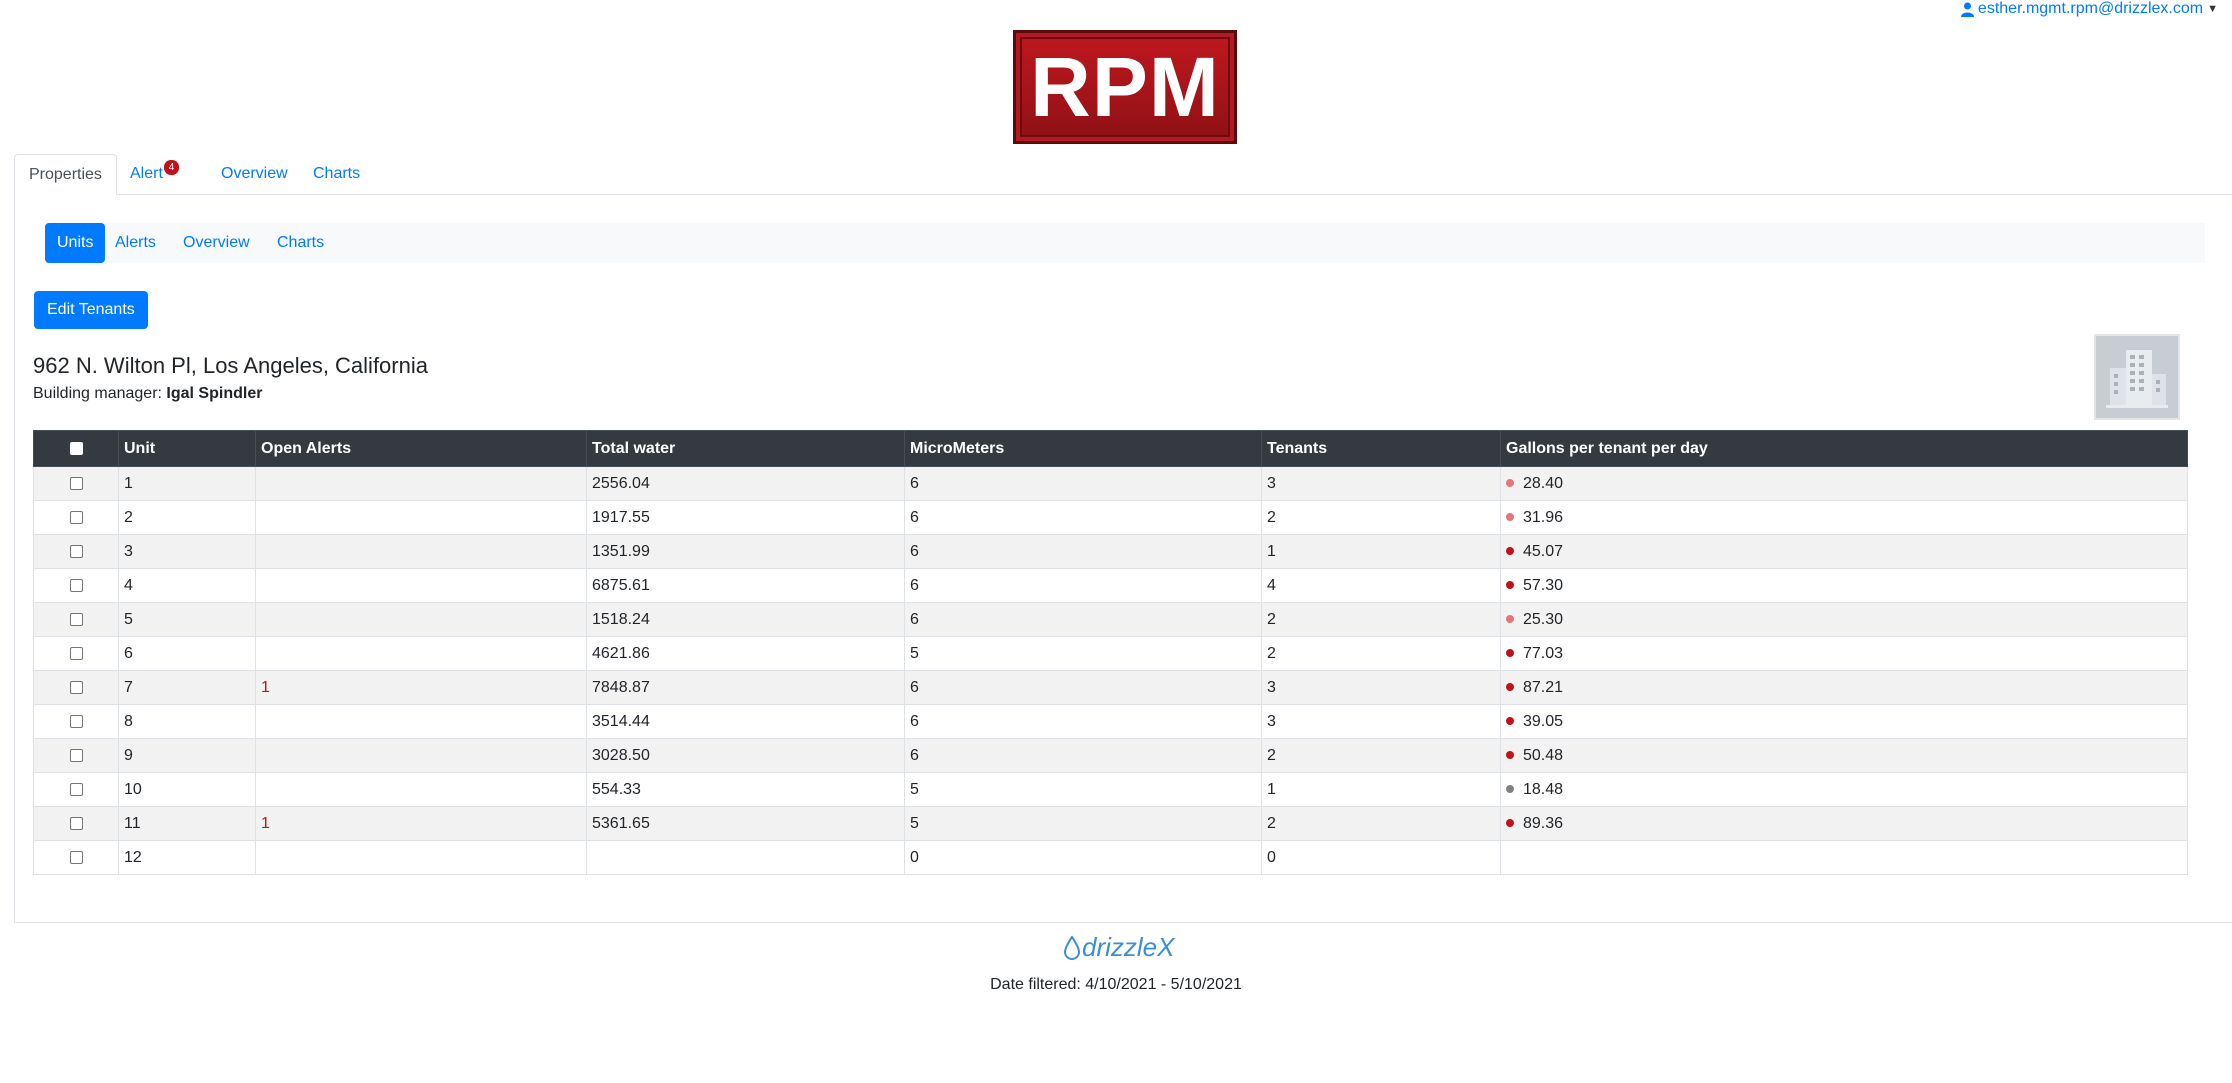  I want to click on col-gallons-per-tenant: Gallons per tenant per day, so click(1844, 448).